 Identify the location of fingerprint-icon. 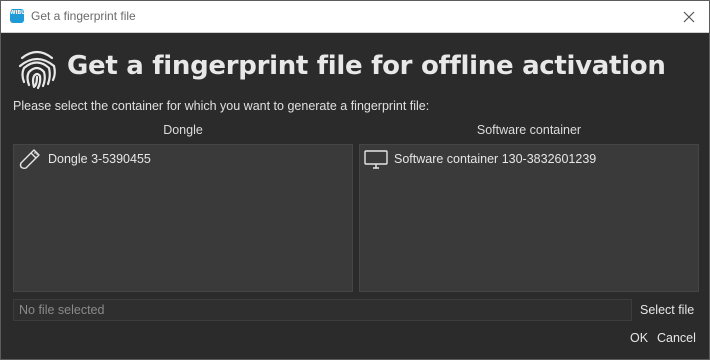
(37, 70).